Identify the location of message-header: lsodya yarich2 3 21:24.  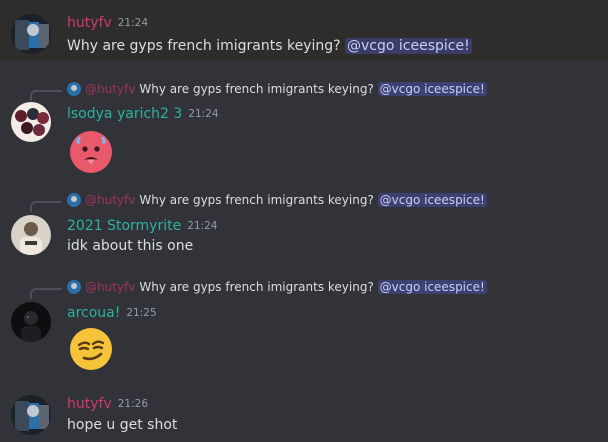
(143, 114).